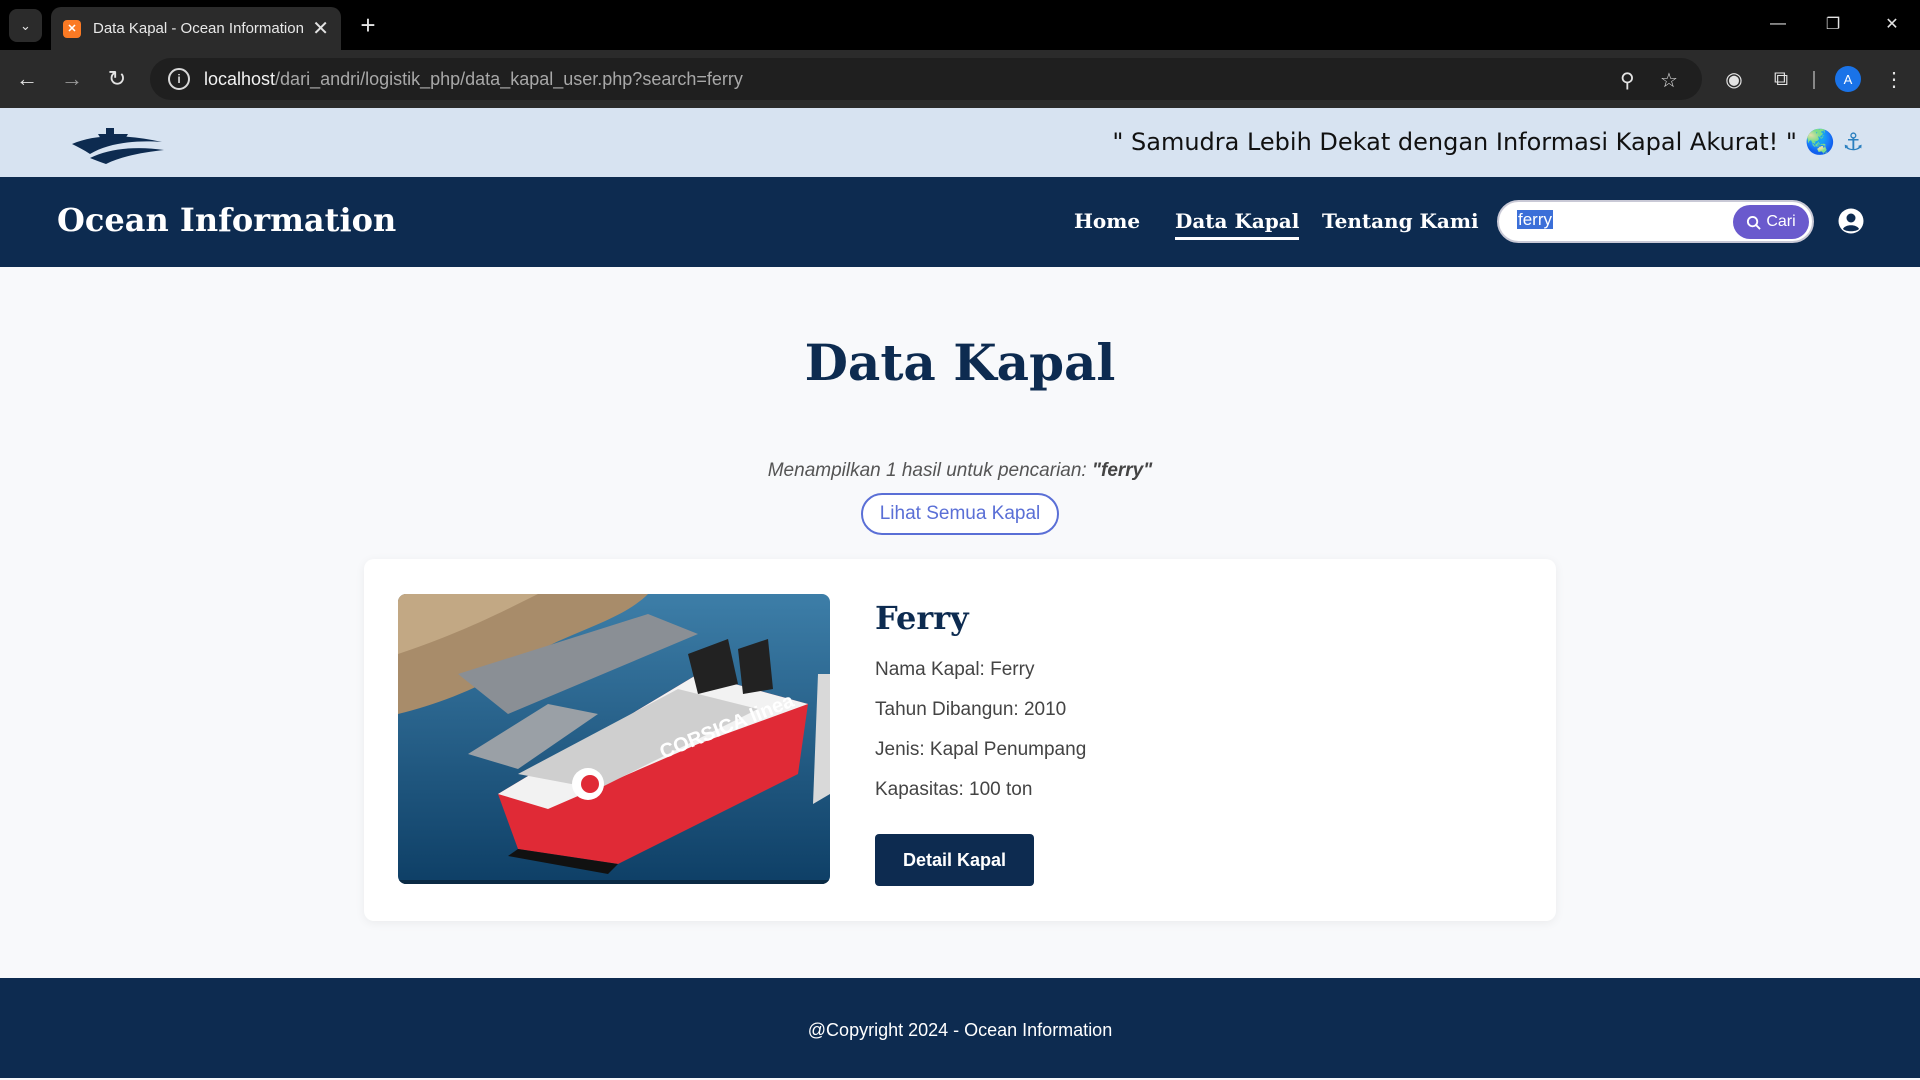 Image resolution: width=1920 pixels, height=1080 pixels. I want to click on search-button-label: Cari, so click(1781, 221).